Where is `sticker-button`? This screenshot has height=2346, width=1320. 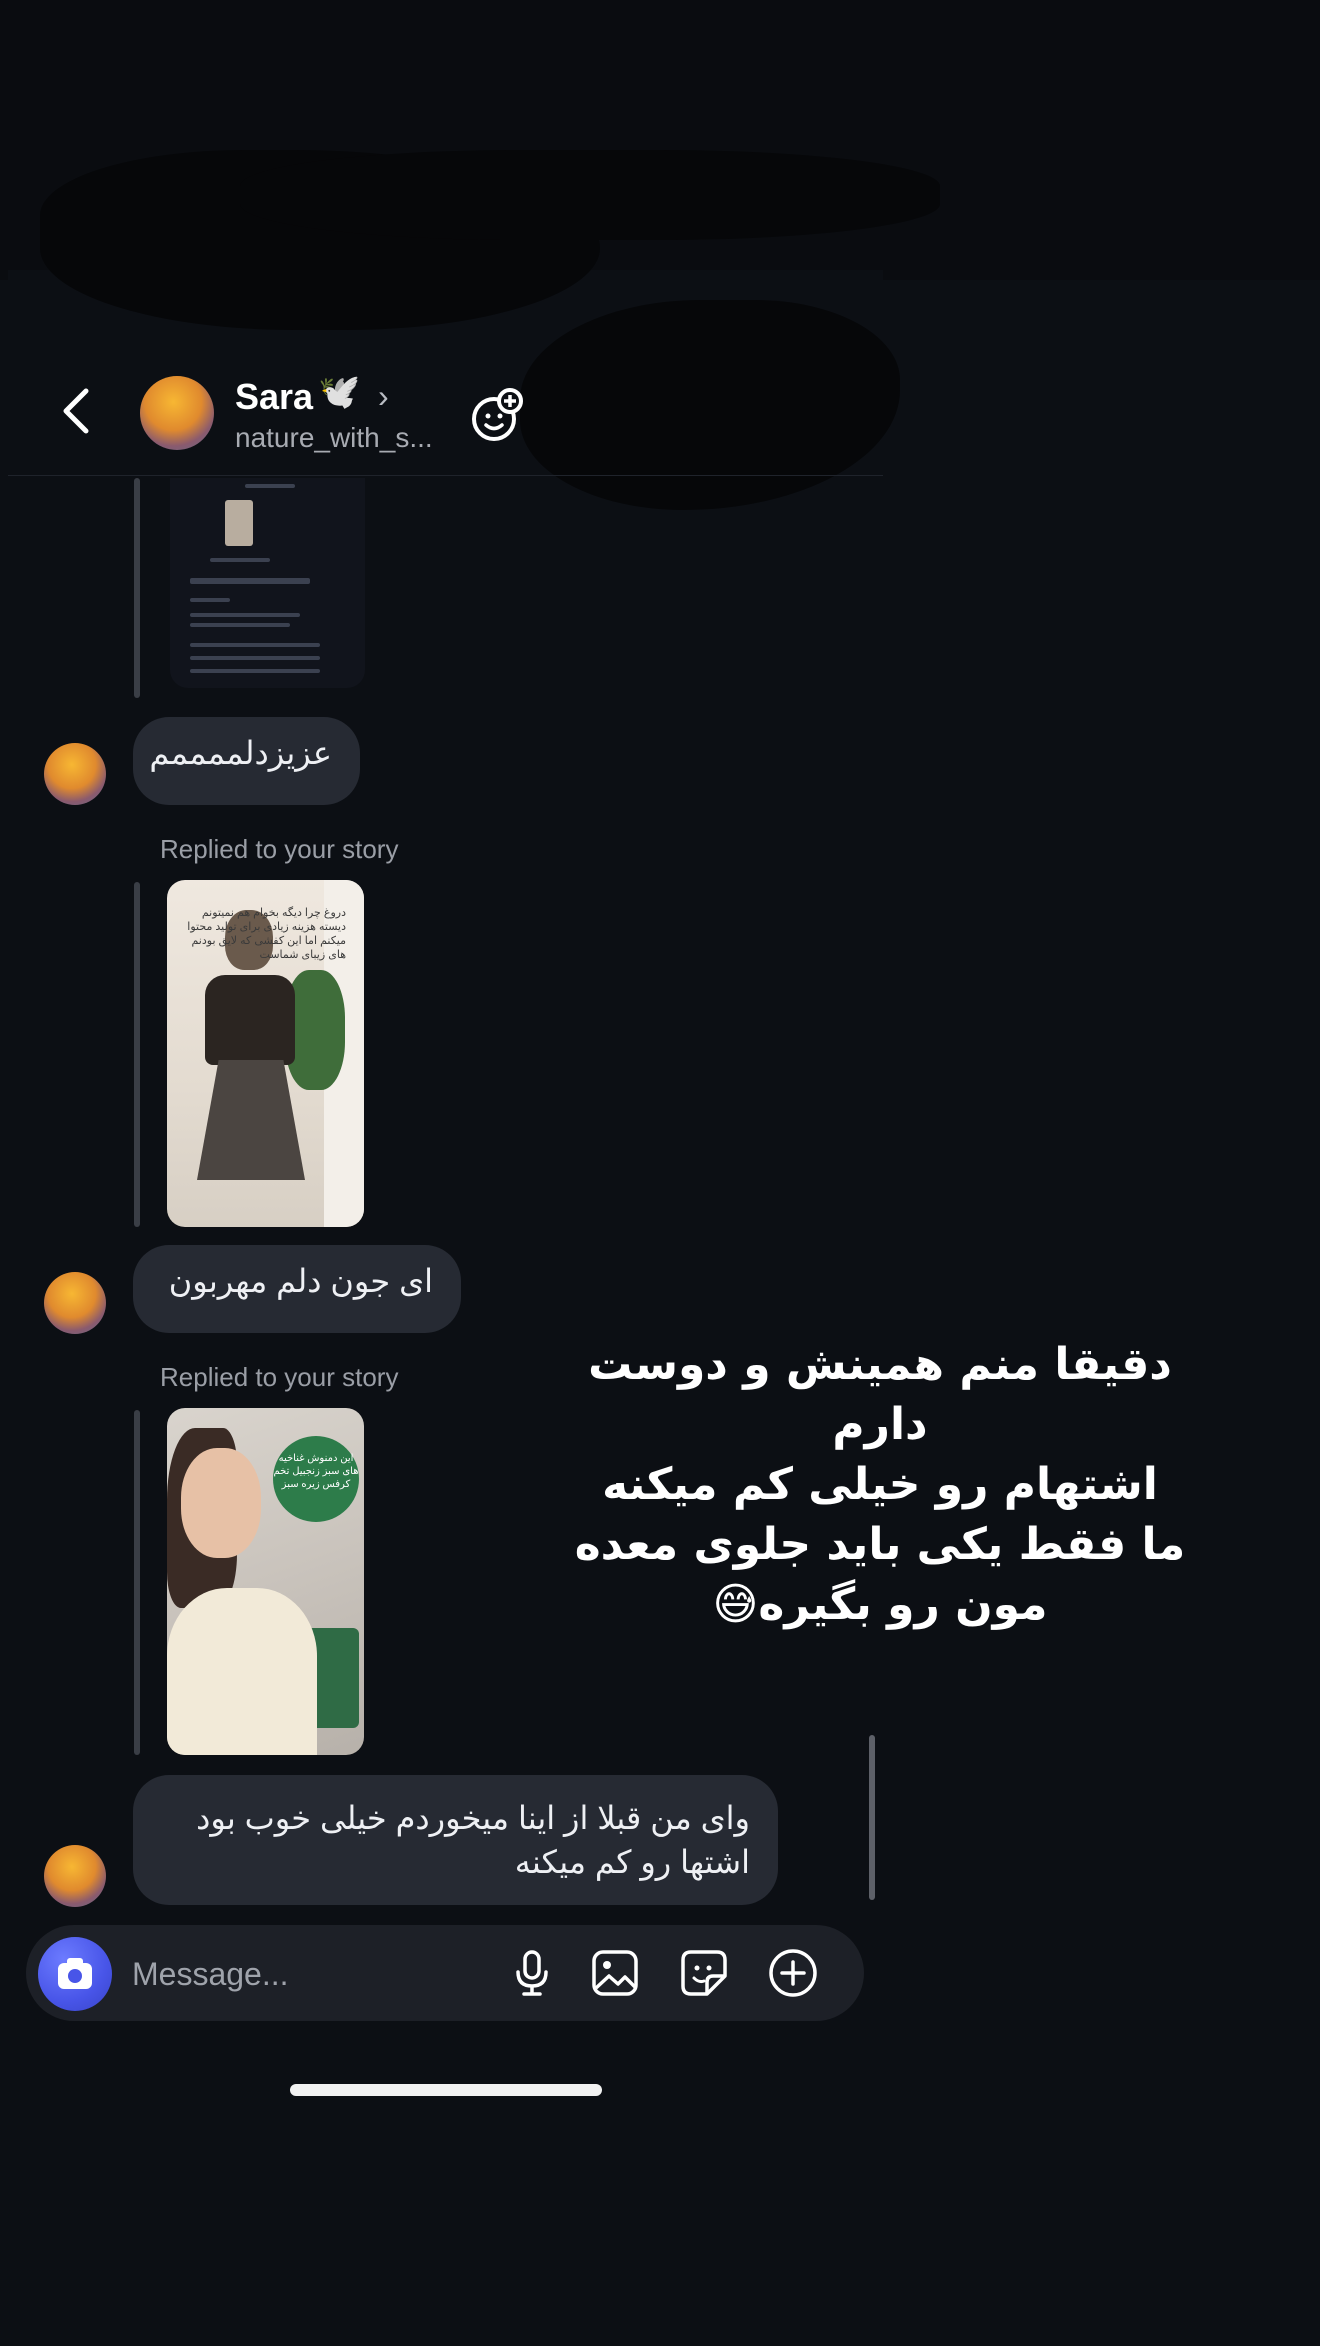
sticker-button is located at coordinates (704, 1973).